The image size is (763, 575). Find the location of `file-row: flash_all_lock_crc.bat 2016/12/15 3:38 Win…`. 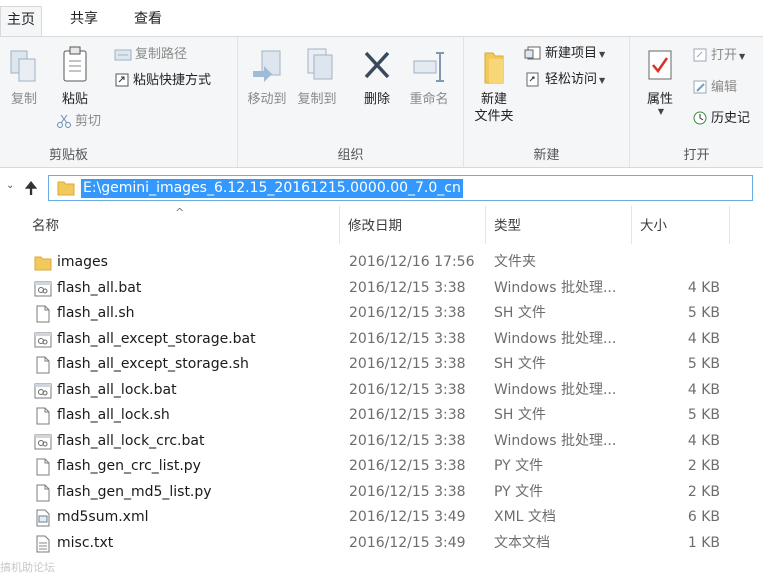

file-row: flash_all_lock_crc.bat 2016/12/15 3:38 Win… is located at coordinates (381, 442).